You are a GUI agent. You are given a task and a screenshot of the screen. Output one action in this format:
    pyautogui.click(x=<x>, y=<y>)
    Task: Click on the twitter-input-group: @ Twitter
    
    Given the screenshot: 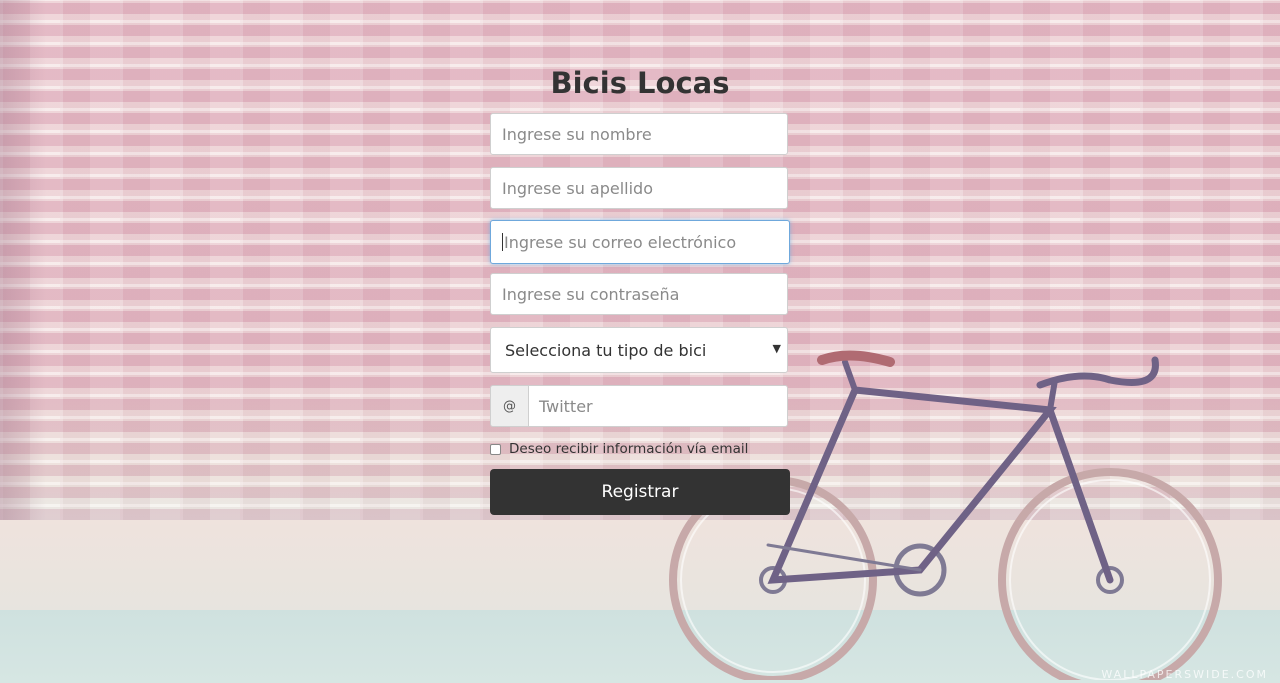 What is the action you would take?
    pyautogui.click(x=639, y=406)
    